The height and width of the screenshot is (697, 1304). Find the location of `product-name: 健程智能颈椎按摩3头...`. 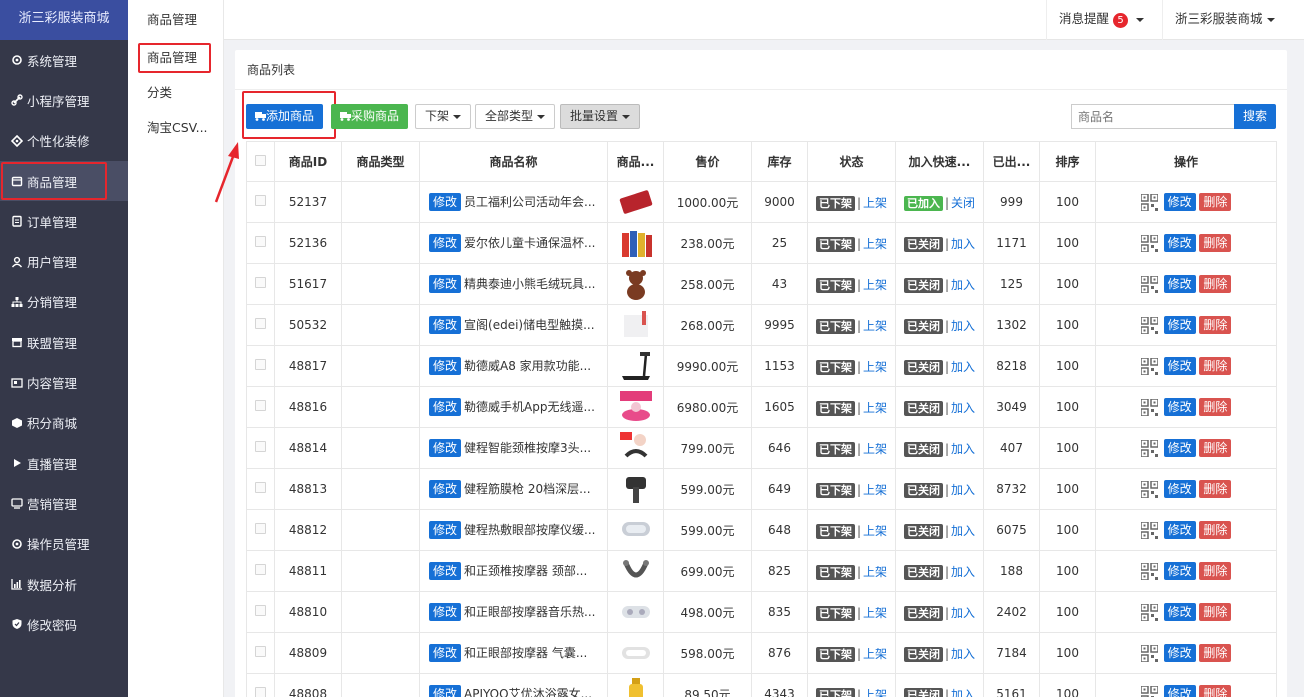

product-name: 健程智能颈椎按摩3头... is located at coordinates (527, 448).